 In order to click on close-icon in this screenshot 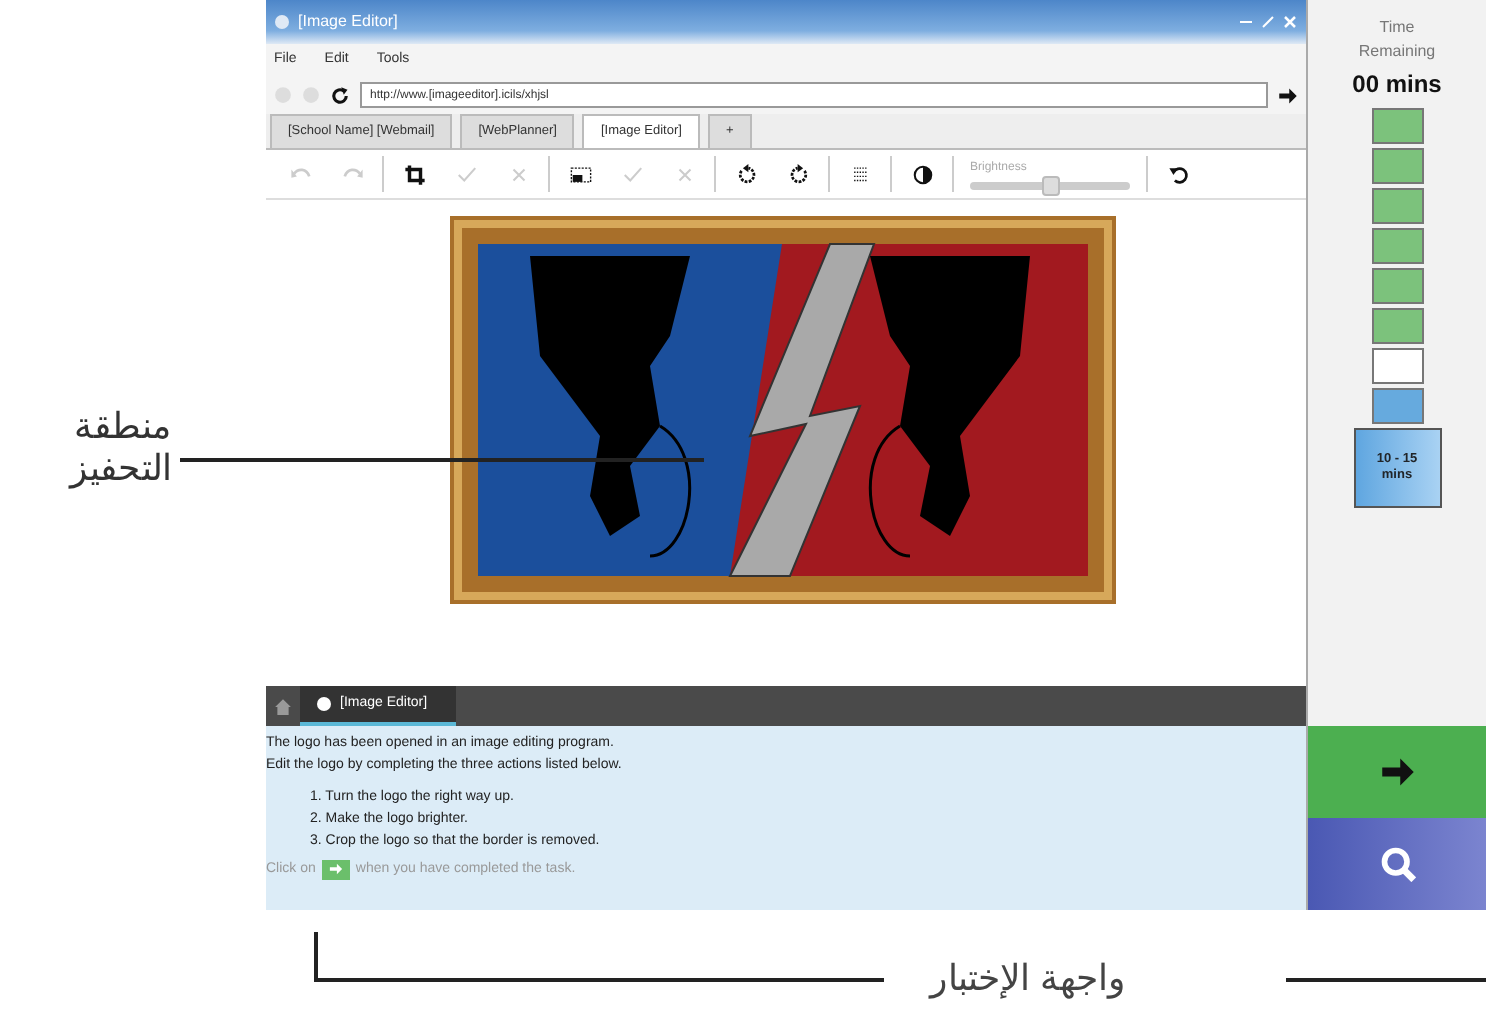, I will do `click(1290, 22)`.